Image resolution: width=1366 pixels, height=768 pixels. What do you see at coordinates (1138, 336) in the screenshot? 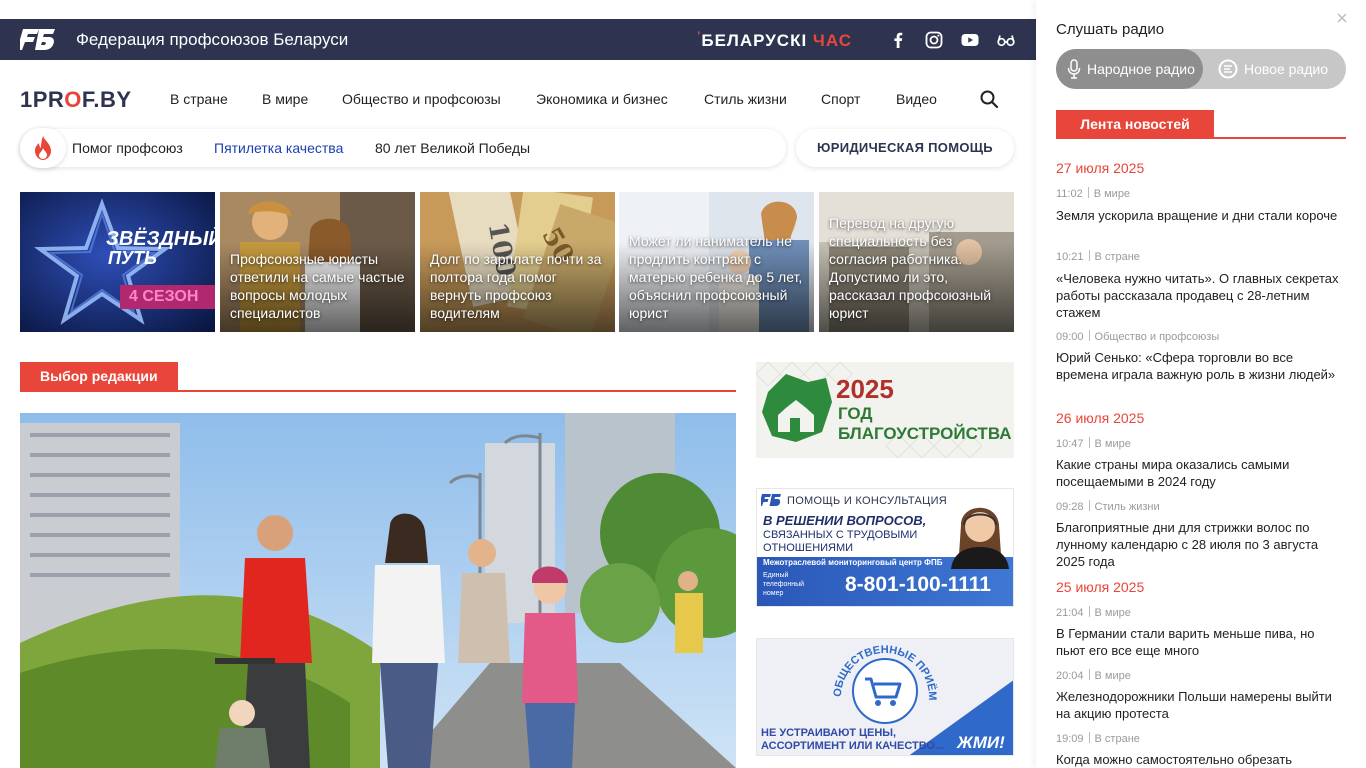
I see `feed-item-meta: 09:00 Общество и профсоюзы` at bounding box center [1138, 336].